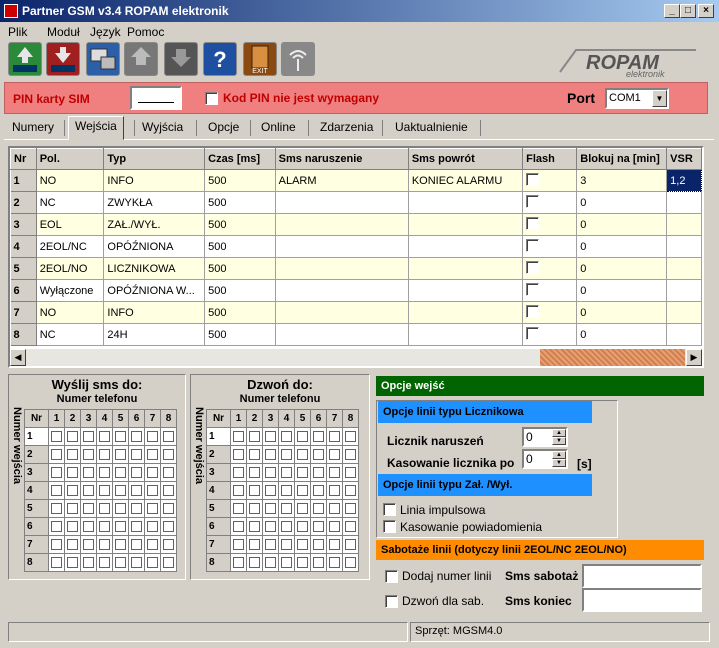 The height and width of the screenshot is (648, 719). Describe the element at coordinates (642, 576) in the screenshot. I see `sms-sabotage-input` at that location.